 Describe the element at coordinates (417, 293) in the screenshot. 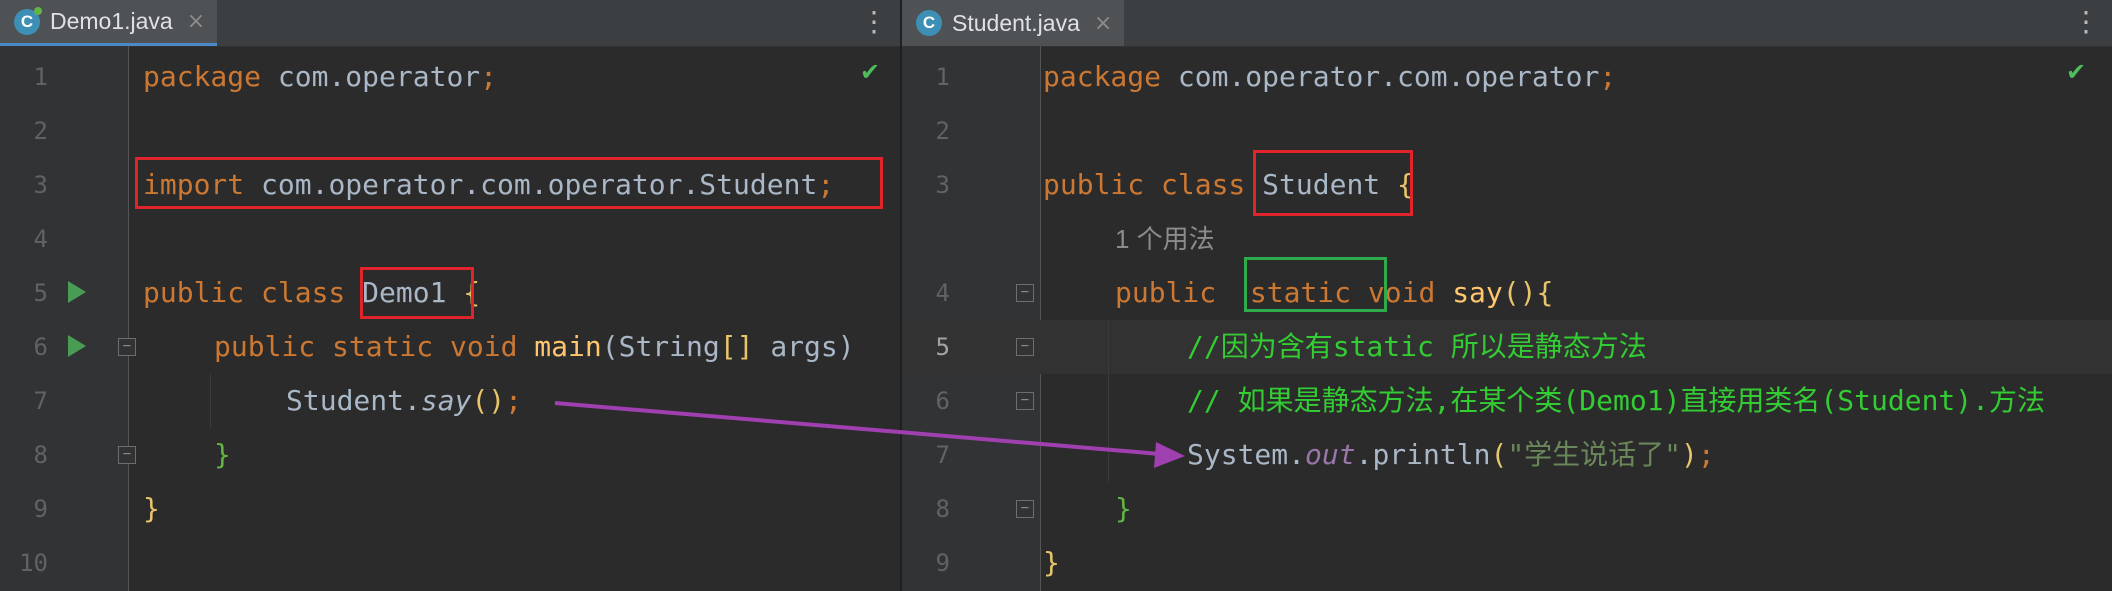

I see `annotation-demo1-box` at that location.